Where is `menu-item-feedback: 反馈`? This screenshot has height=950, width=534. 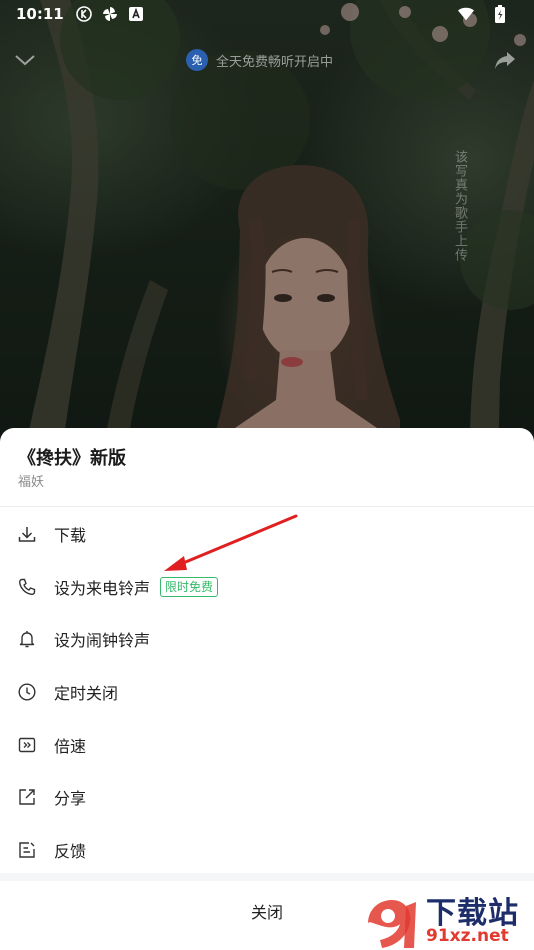
menu-item-feedback: 反馈 is located at coordinates (267, 850).